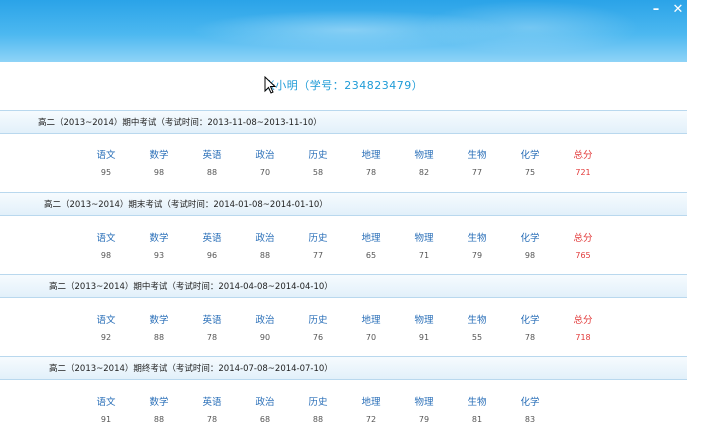 This screenshot has width=713, height=440. Describe the element at coordinates (530, 172) in the screenshot. I see `score-value: 75` at that location.